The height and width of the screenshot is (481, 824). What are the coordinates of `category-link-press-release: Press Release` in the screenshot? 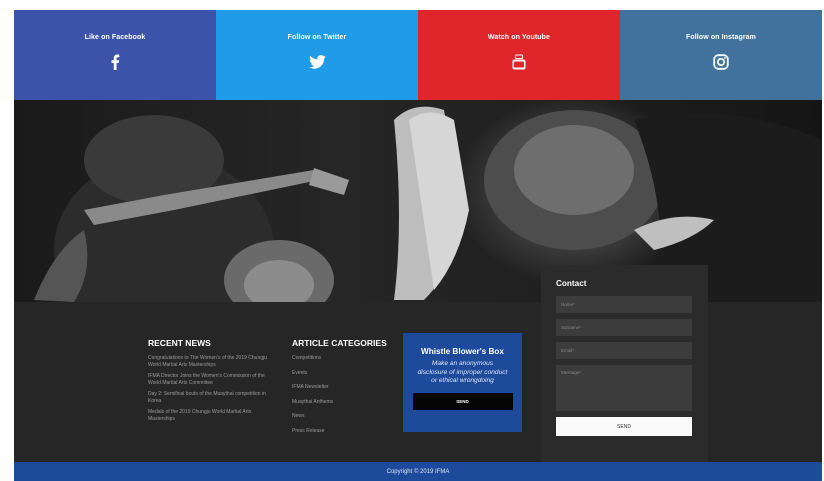 It's located at (347, 431).